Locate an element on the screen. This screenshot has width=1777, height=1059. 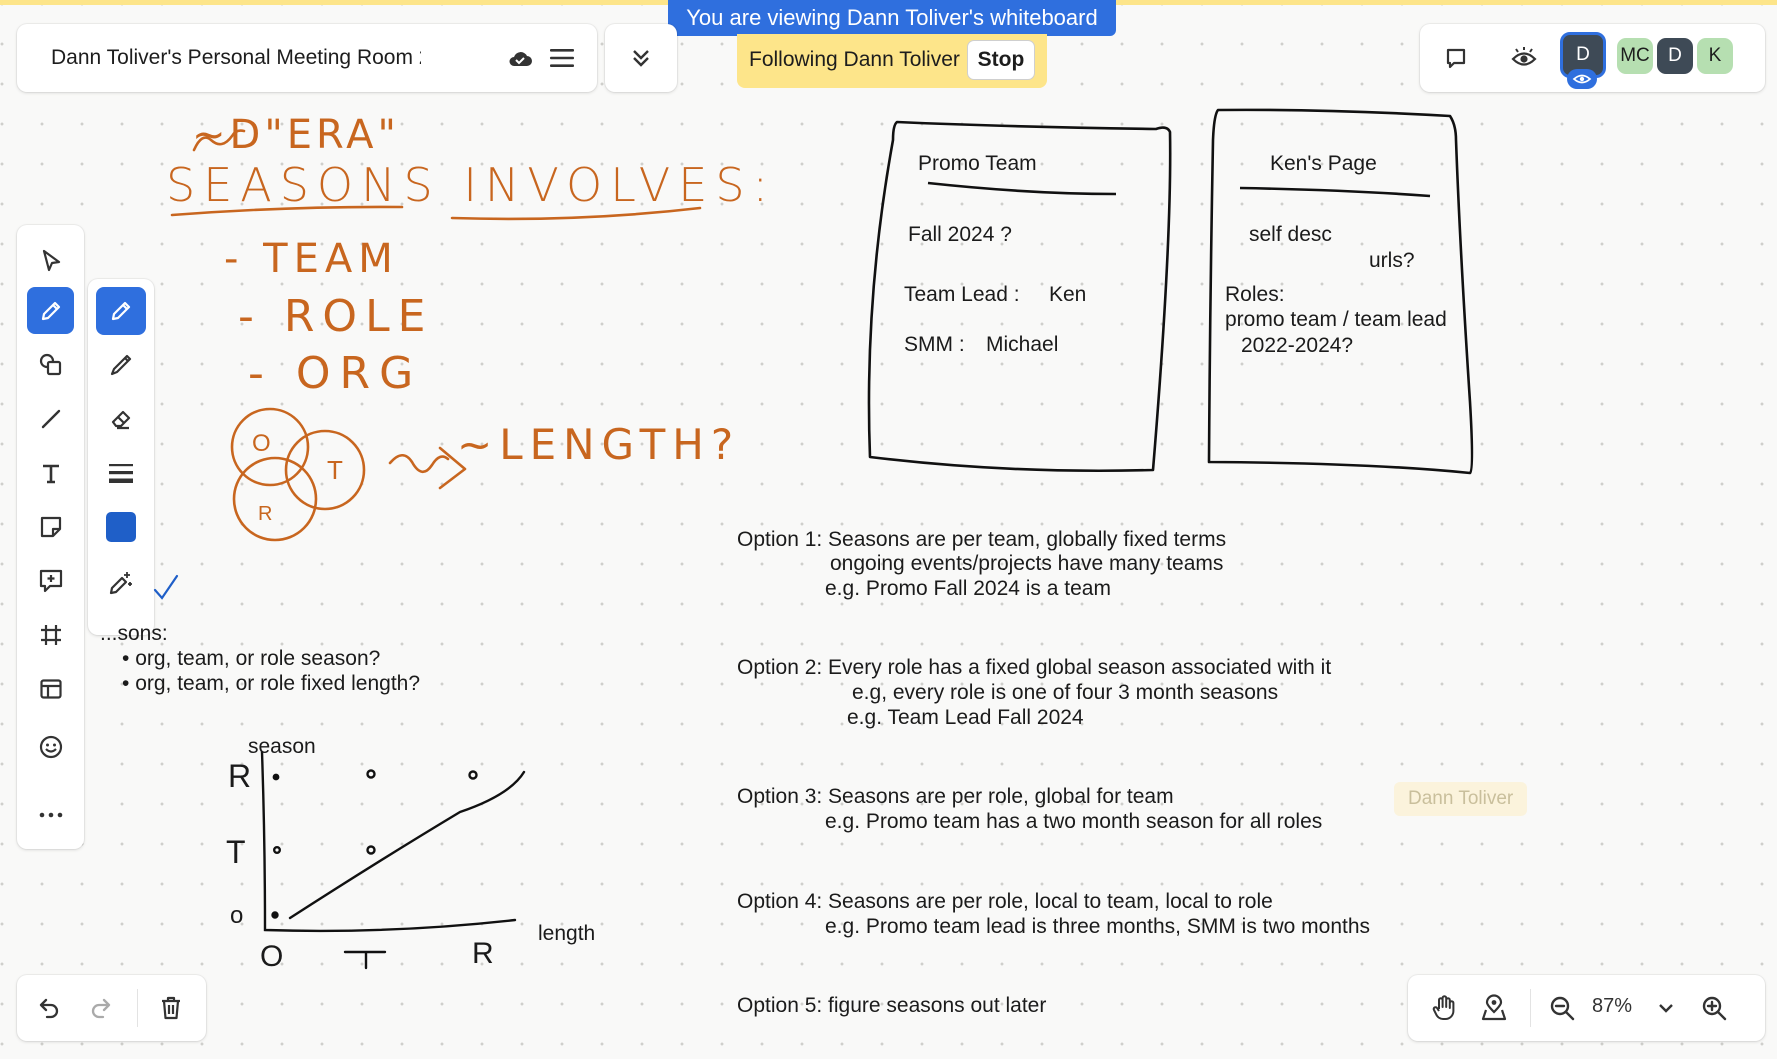
seasons-bullet: • org, team, or role fixed length? is located at coordinates (271, 683).